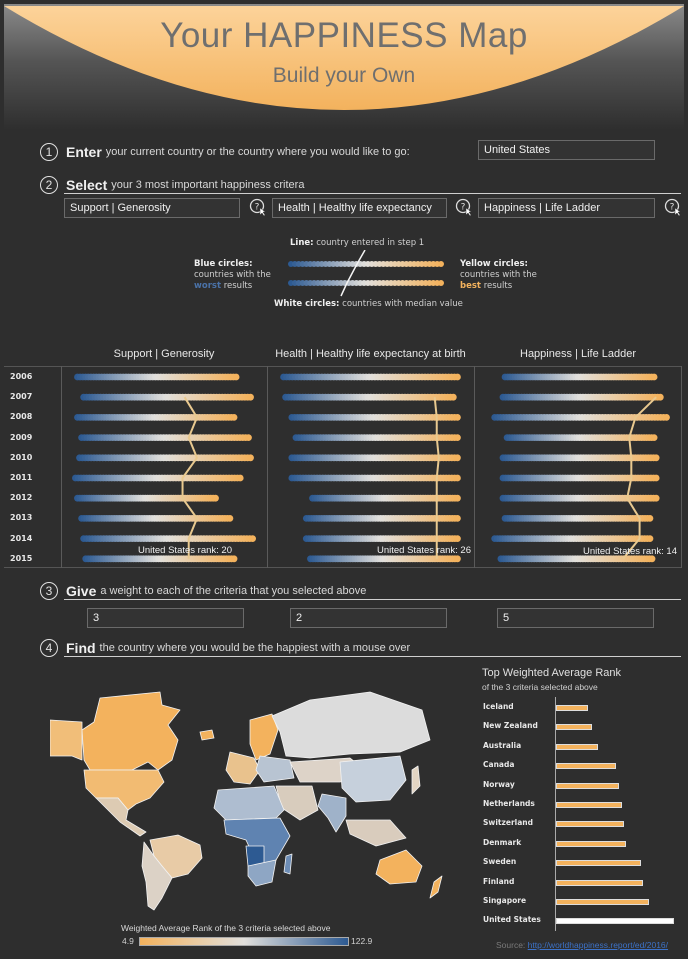 The width and height of the screenshot is (688, 959). What do you see at coordinates (424, 550) in the screenshot?
I see `rank-label-2: United States rank: 26` at bounding box center [424, 550].